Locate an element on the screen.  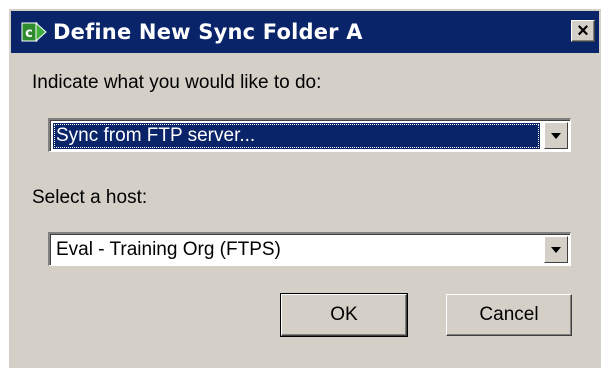
title-bar: c Define New Sync Folder A × is located at coordinates (305, 32).